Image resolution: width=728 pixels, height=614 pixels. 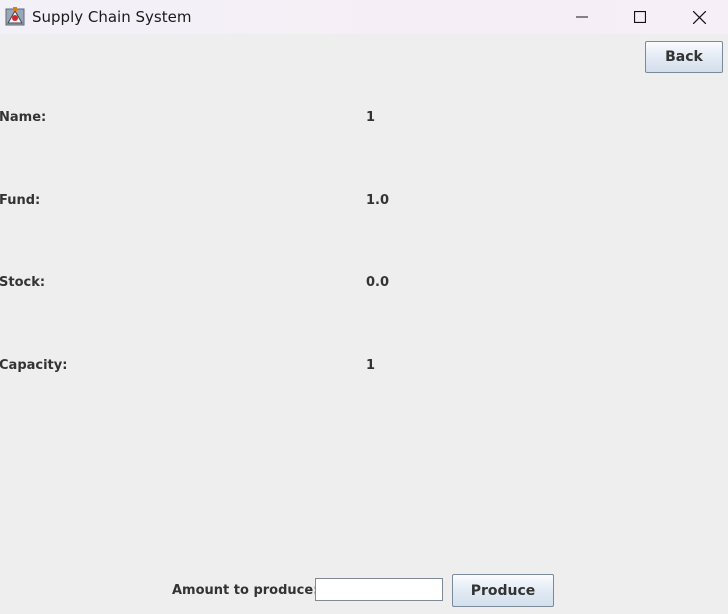 I want to click on java-app-icon, so click(x=15, y=16).